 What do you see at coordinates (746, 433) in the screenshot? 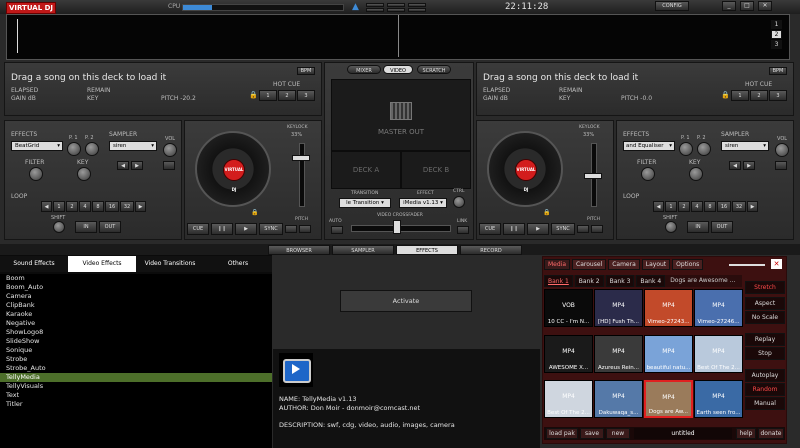
I see `help-button: help` at bounding box center [746, 433].